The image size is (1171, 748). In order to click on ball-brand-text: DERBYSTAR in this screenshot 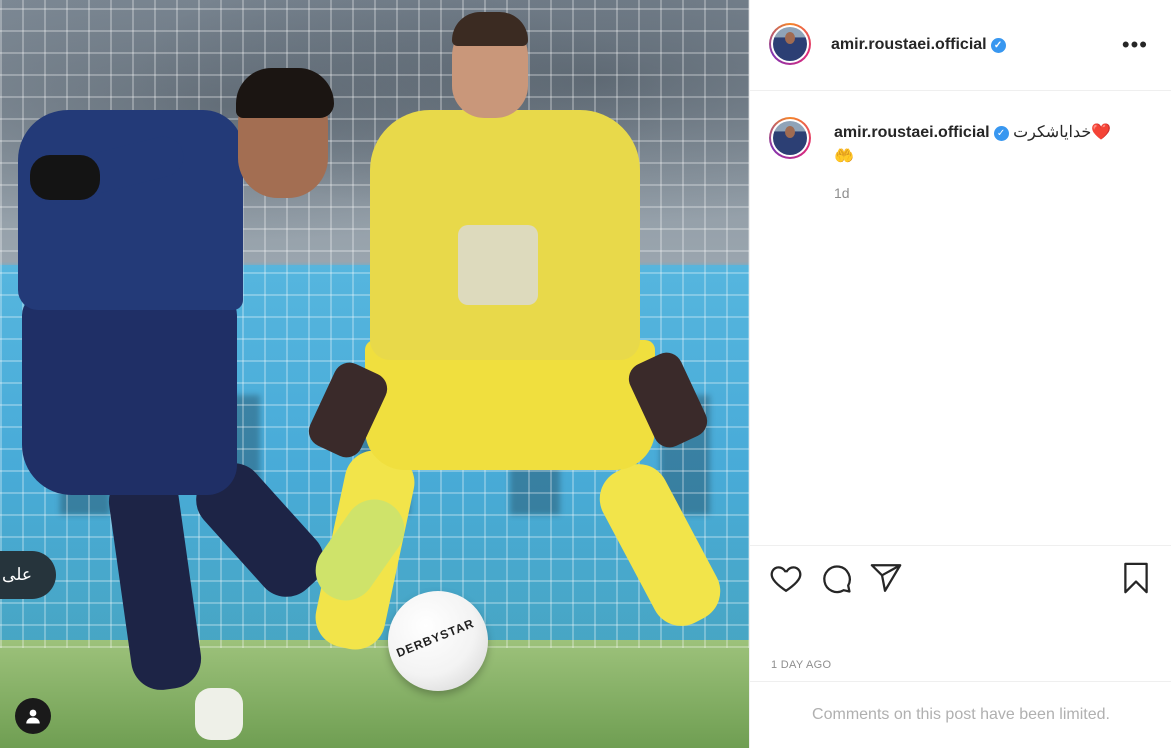, I will do `click(435, 638)`.